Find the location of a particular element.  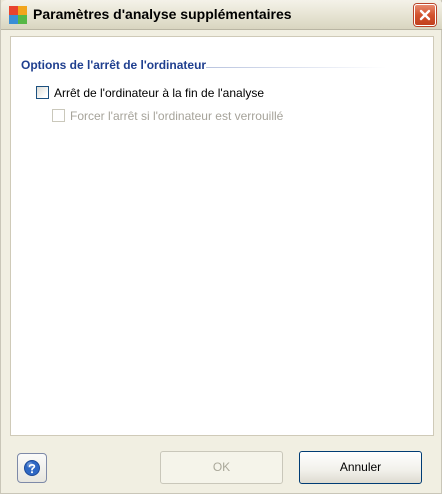

help-button is located at coordinates (32, 468).